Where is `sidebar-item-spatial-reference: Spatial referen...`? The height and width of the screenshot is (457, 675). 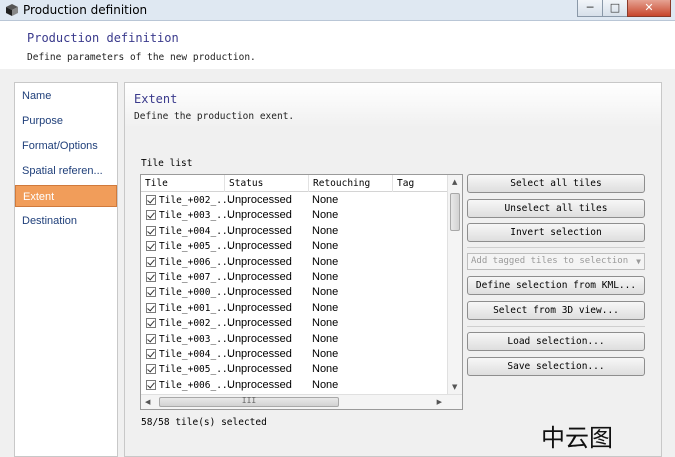
sidebar-item-spatial-reference: Spatial referen... is located at coordinates (66, 171).